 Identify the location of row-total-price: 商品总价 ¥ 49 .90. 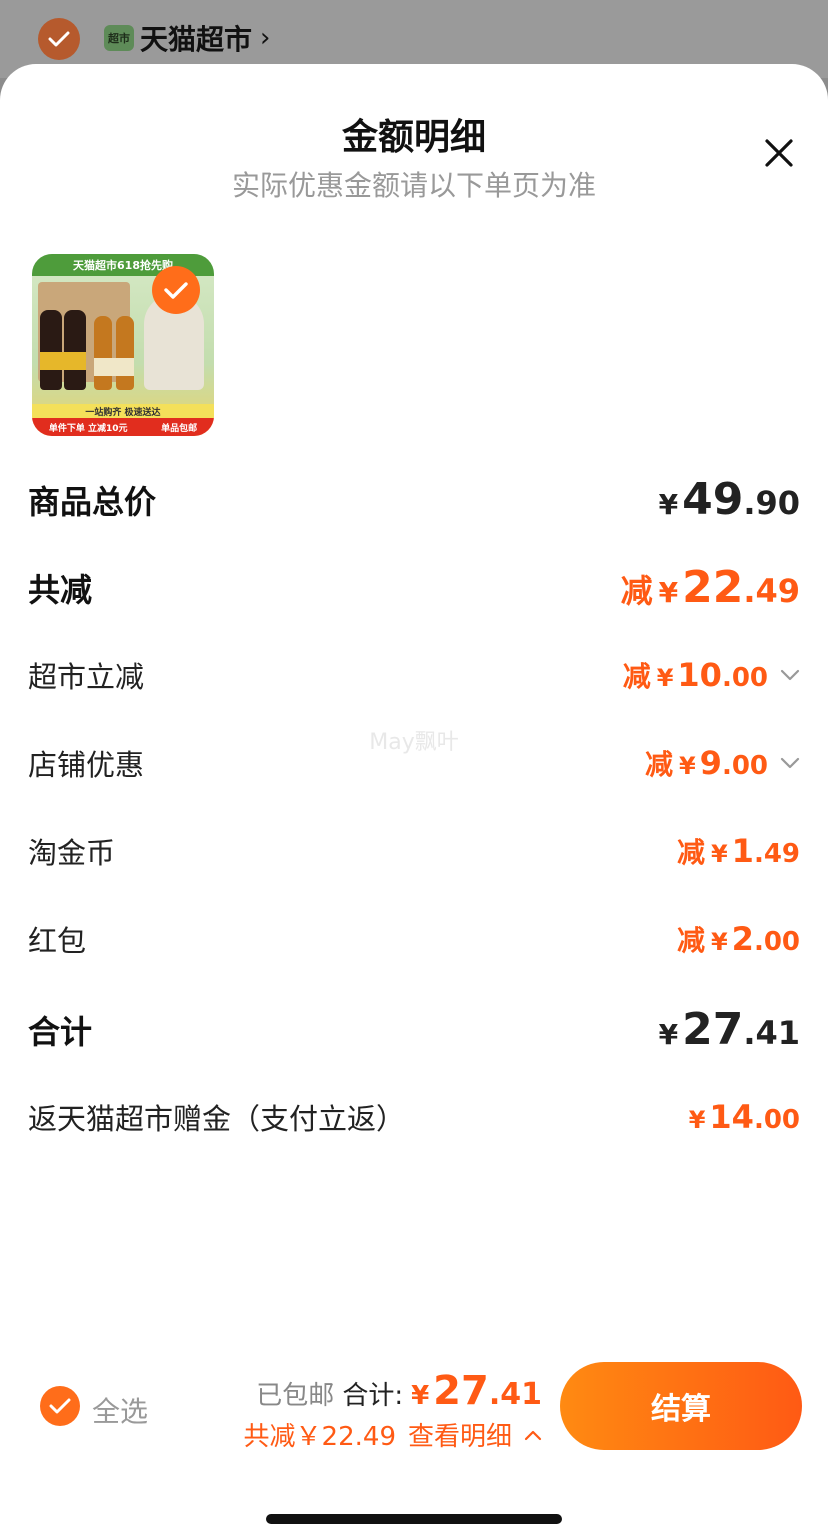
(414, 499).